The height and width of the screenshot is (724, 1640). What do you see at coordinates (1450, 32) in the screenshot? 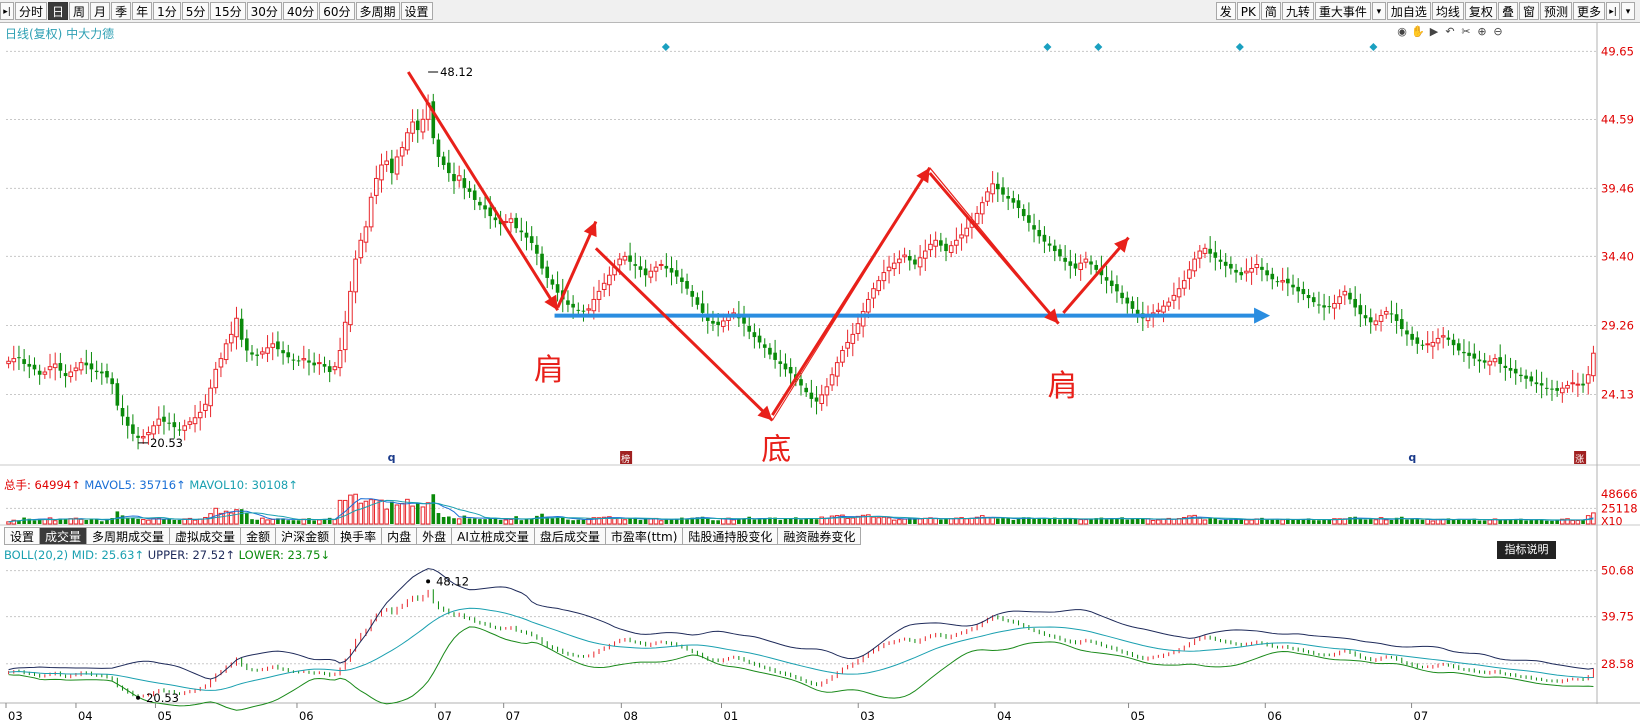
I see `undo-icon: ↶` at bounding box center [1450, 32].